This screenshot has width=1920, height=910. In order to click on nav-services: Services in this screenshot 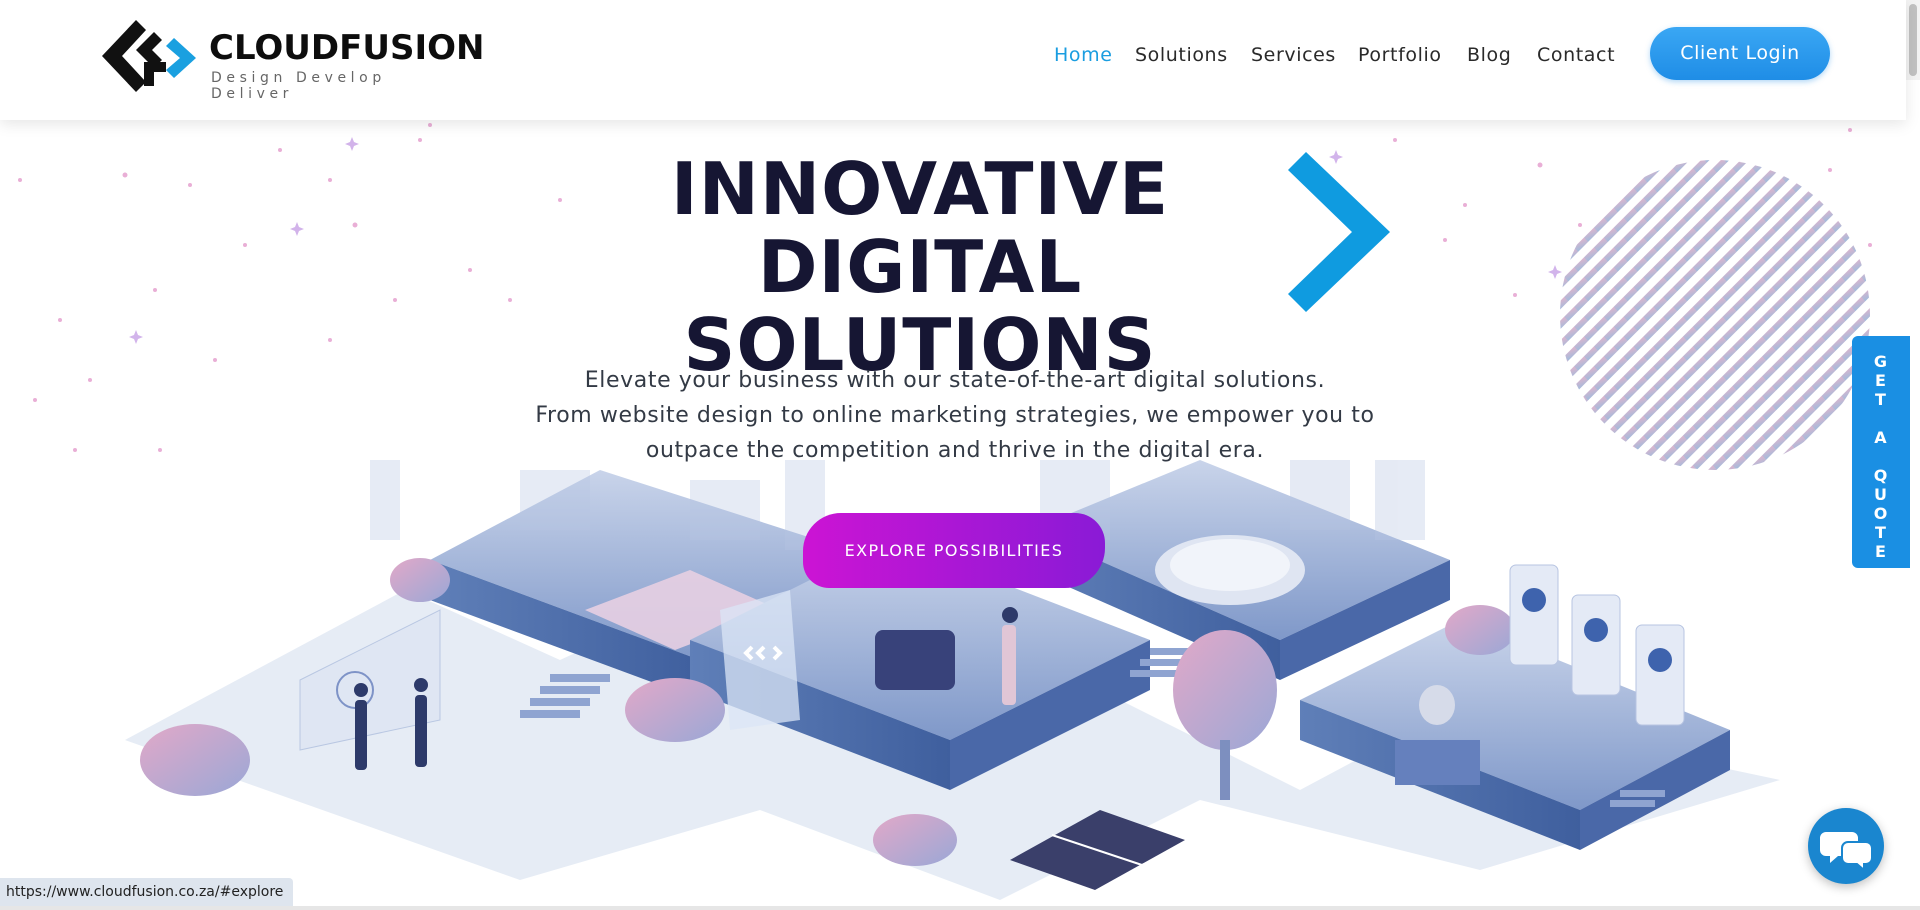, I will do `click(1293, 55)`.